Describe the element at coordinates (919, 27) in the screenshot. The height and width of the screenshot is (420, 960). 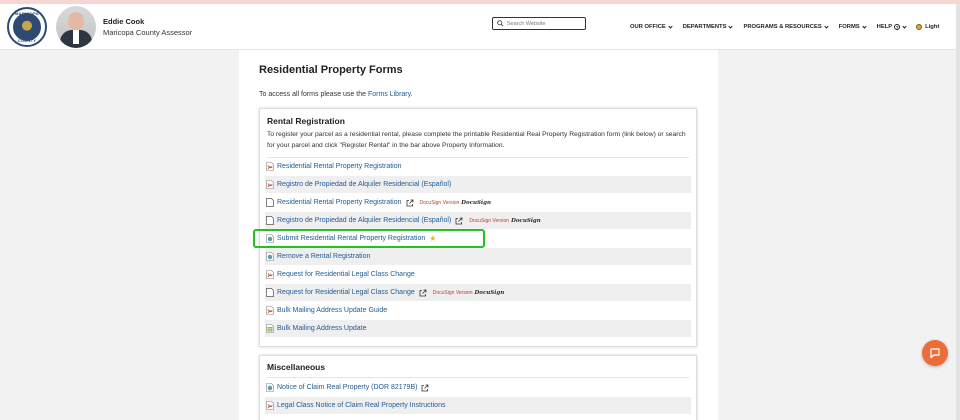
I see `sun-icon` at that location.